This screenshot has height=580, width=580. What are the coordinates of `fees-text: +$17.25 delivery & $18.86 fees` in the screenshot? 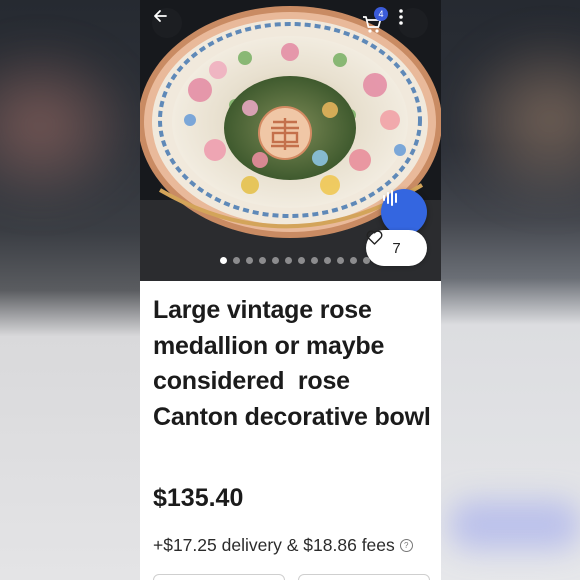 It's located at (274, 545).